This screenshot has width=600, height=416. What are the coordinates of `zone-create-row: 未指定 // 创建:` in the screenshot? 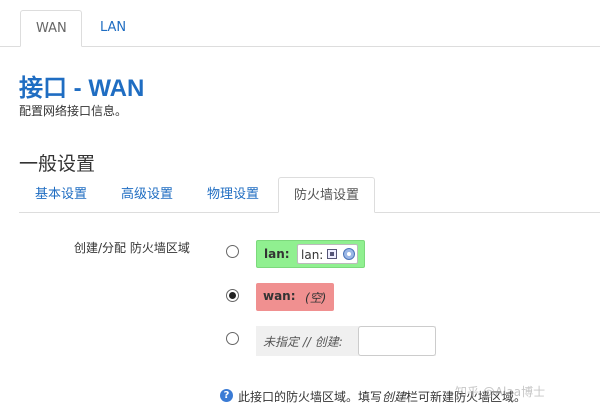 It's located at (346, 341).